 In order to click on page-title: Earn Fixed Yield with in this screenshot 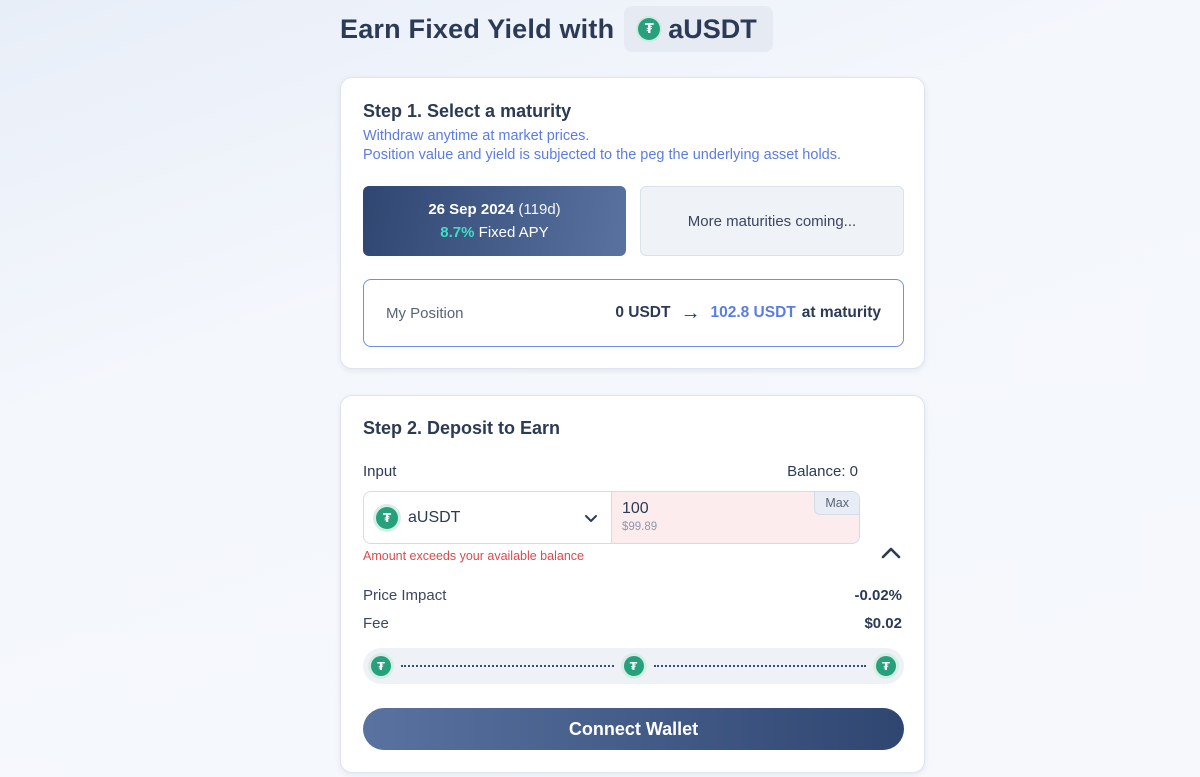, I will do `click(477, 28)`.